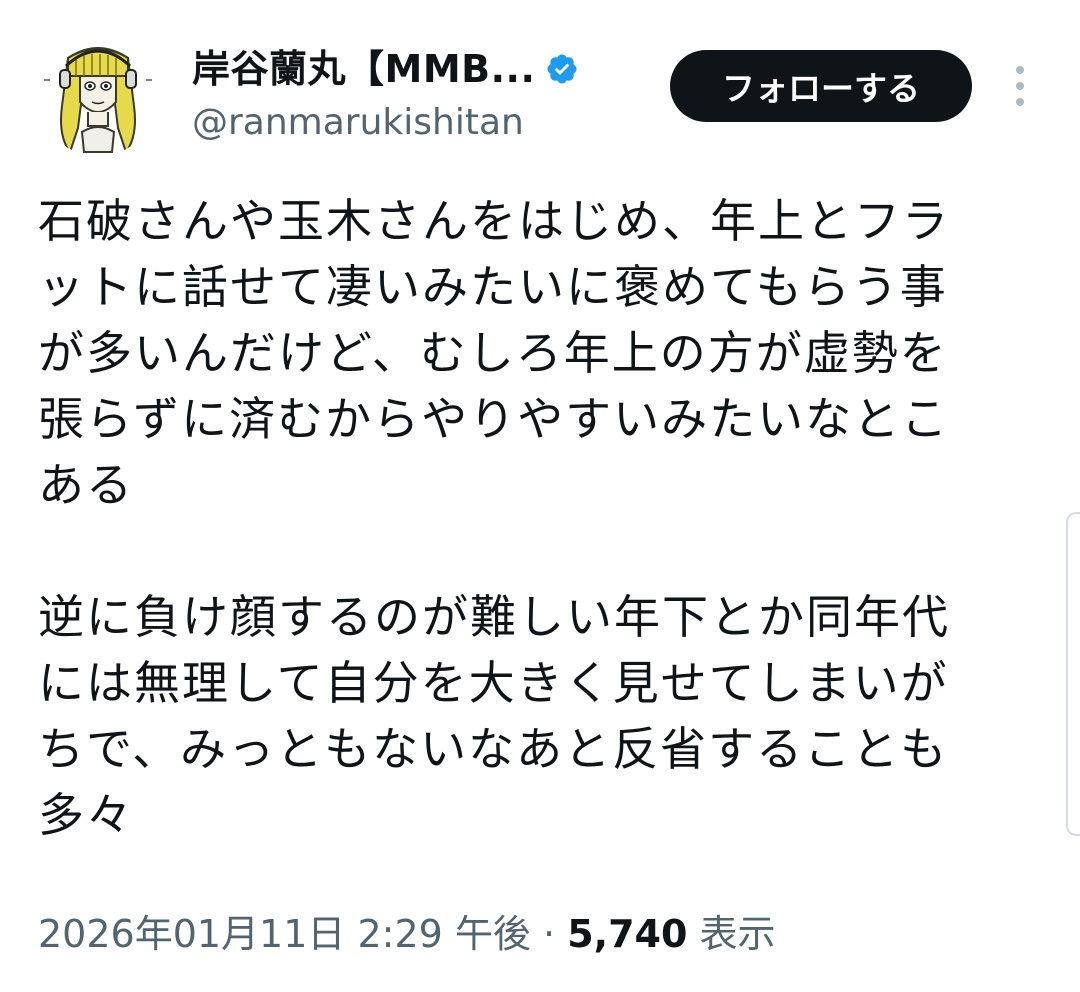  I want to click on author-avatar, so click(98, 96).